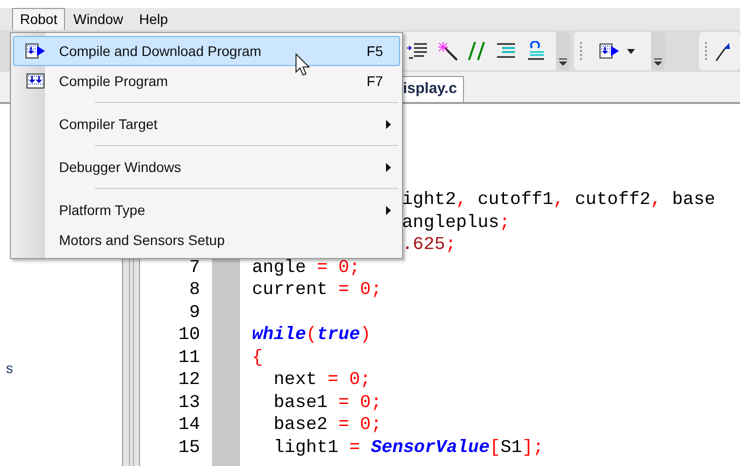  I want to click on mouse-pointer-icon, so click(303, 65).